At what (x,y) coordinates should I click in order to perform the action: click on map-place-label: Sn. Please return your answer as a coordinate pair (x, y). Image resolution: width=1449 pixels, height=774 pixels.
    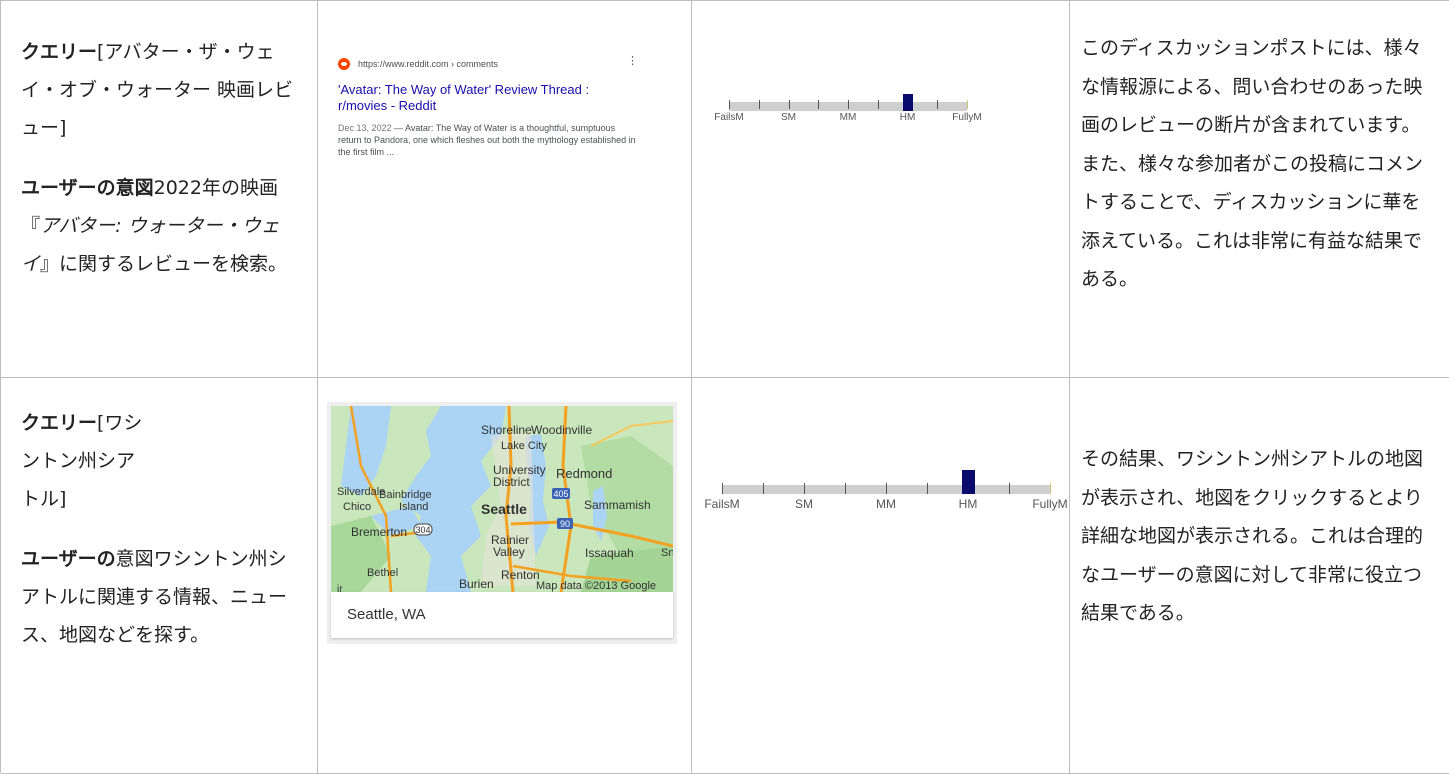
    Looking at the image, I should click on (667, 553).